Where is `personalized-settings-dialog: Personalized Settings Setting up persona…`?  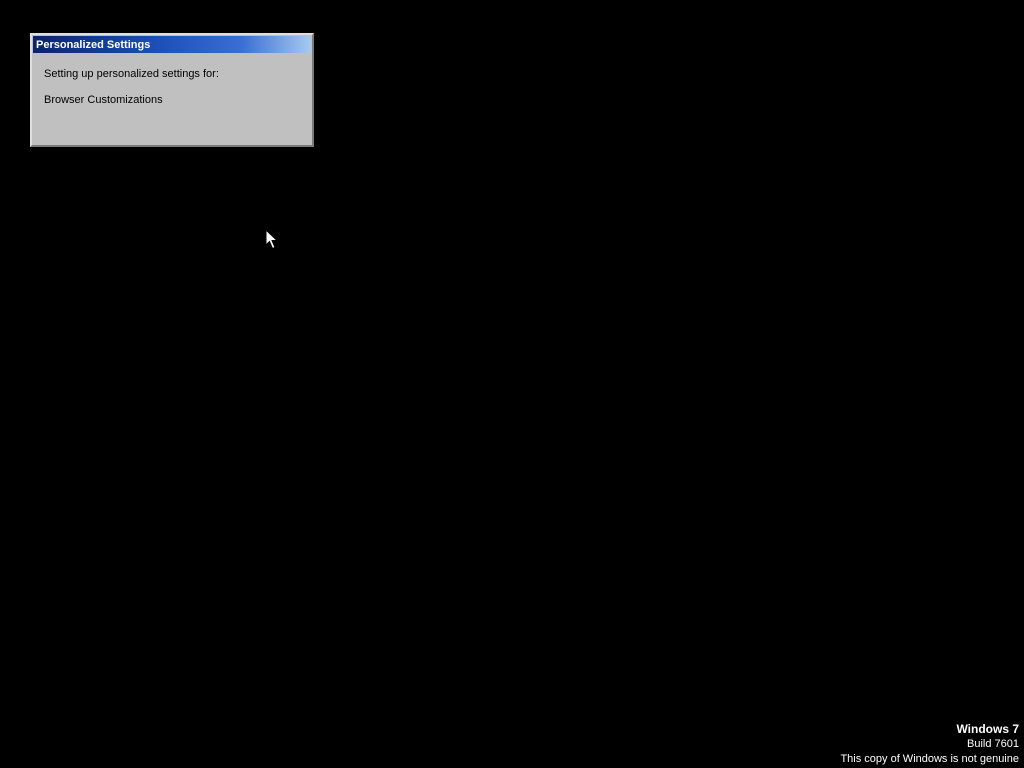 personalized-settings-dialog: Personalized Settings Setting up persona… is located at coordinates (172, 90).